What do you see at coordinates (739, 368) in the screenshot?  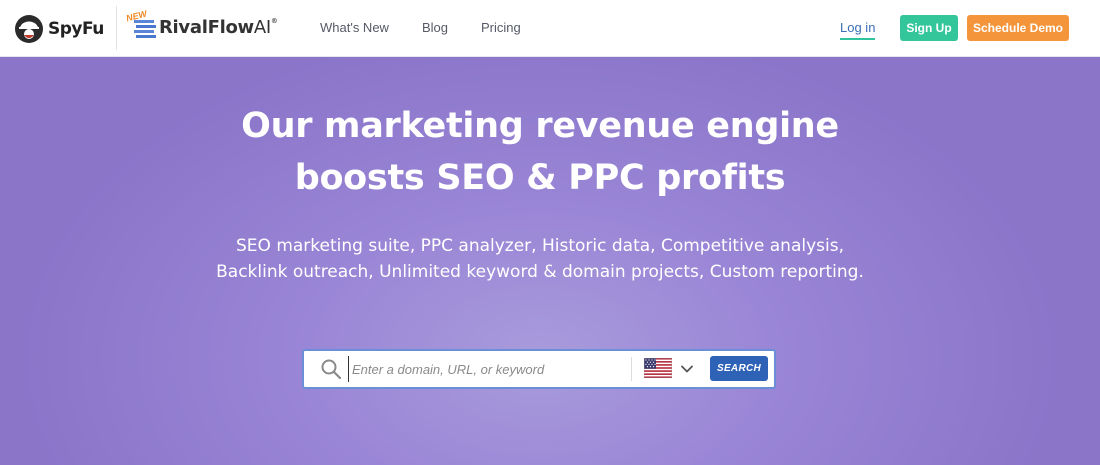 I see `search-button: SEARCH` at bounding box center [739, 368].